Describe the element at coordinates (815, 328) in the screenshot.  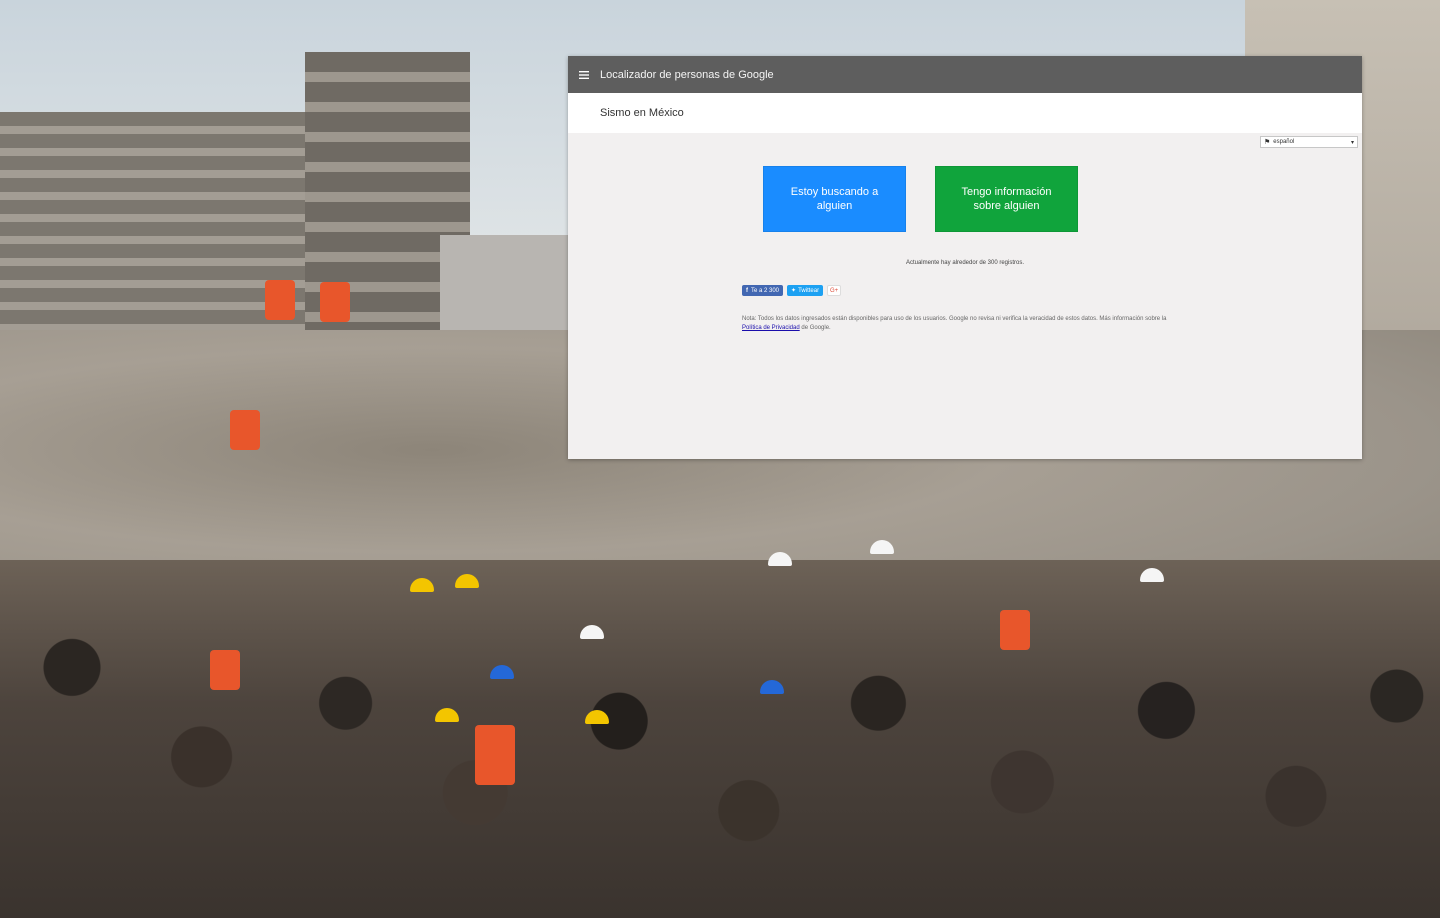
I see `privacy-note-tail: de Google.` at that location.